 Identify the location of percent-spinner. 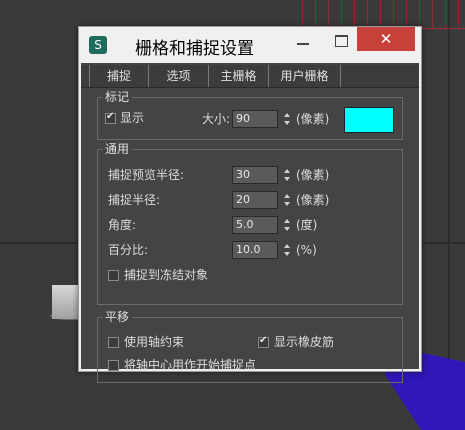
(287, 250).